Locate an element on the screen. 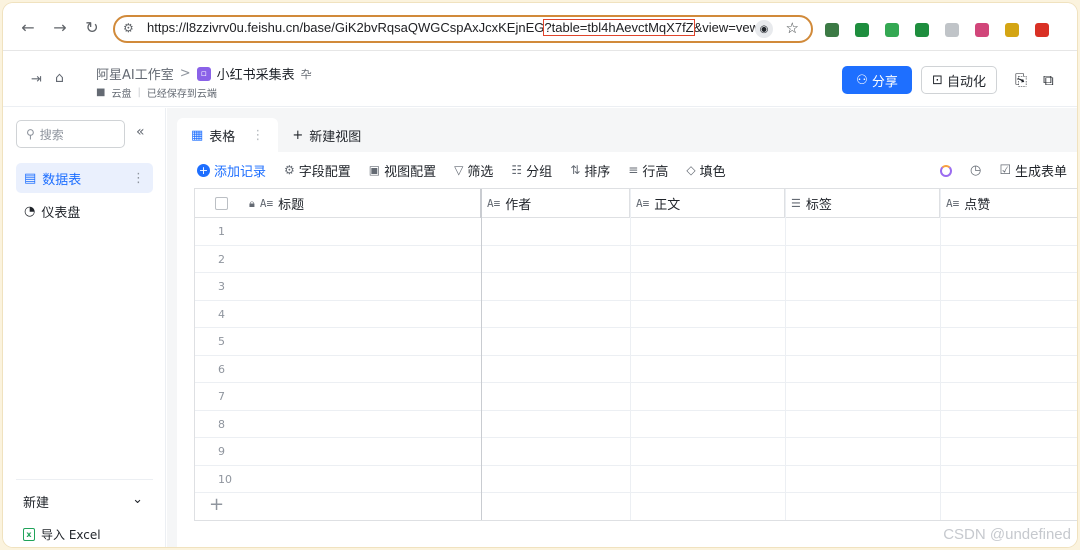 This screenshot has width=1080, height=550. view-tabs: ▦ 表格 ⋮ + 新建视图 is located at coordinates (276, 135).